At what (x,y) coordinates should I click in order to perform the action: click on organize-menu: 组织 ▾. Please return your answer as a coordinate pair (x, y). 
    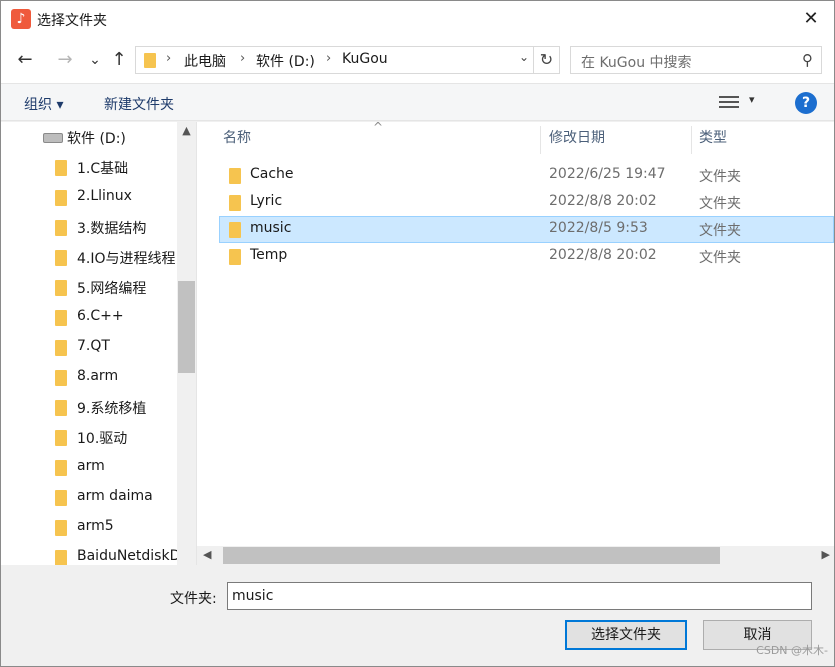
    Looking at the image, I should click on (43, 104).